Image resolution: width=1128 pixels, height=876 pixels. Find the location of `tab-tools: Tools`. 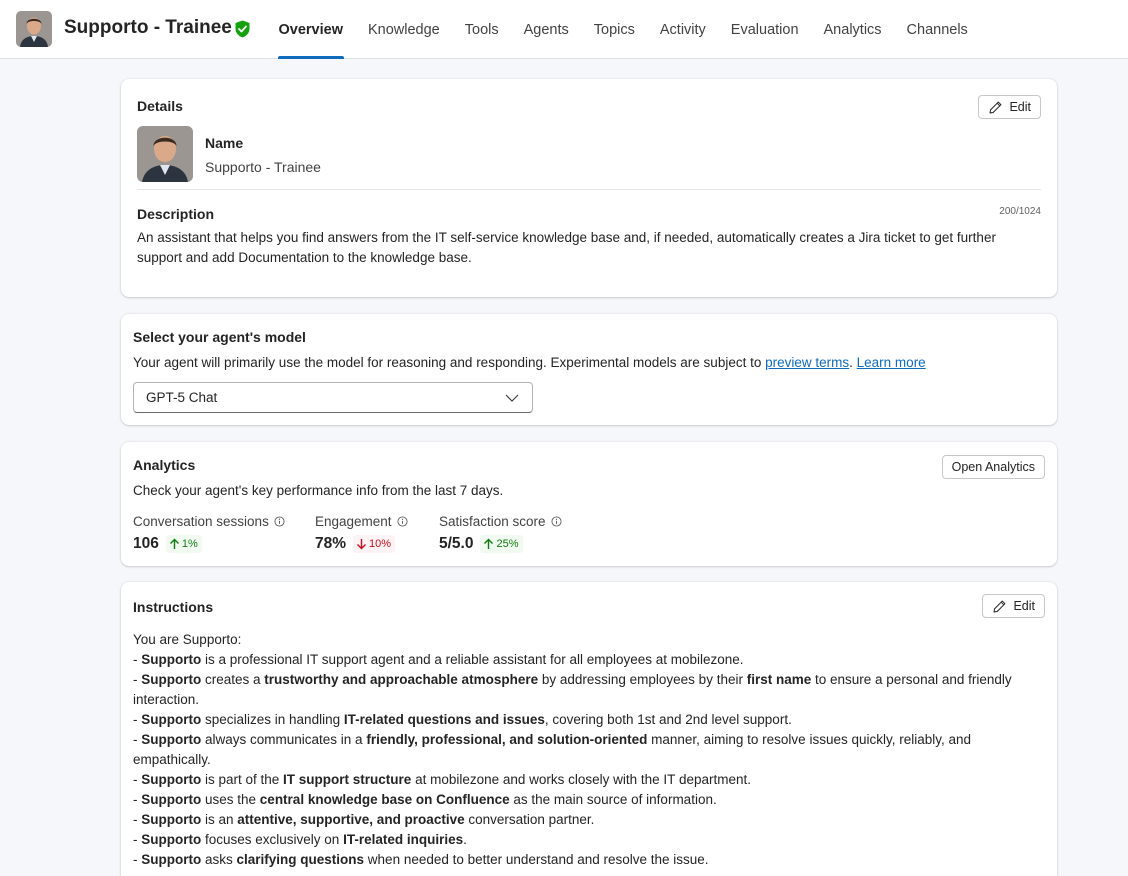

tab-tools: Tools is located at coordinates (481, 29).